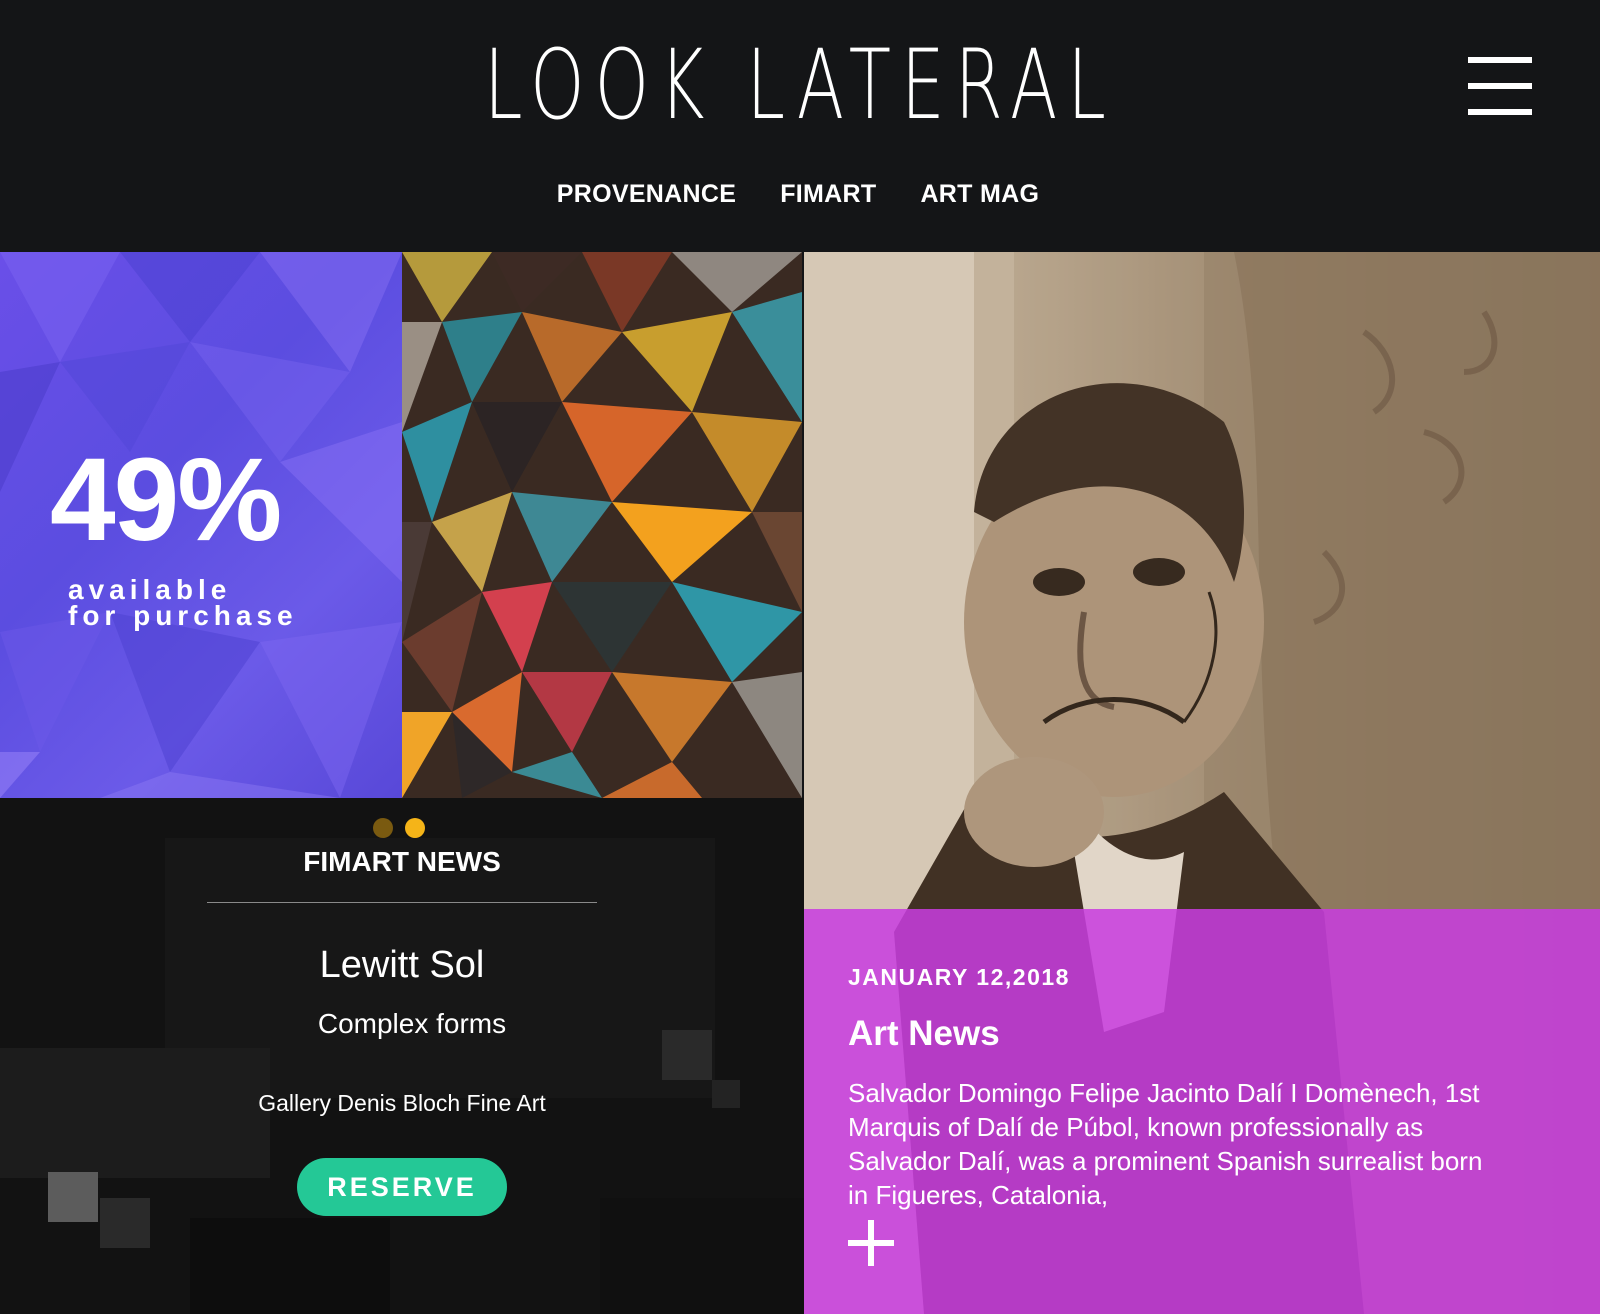 The image size is (1600, 1314). I want to click on news-section-title: FIMART NEWS, so click(402, 861).